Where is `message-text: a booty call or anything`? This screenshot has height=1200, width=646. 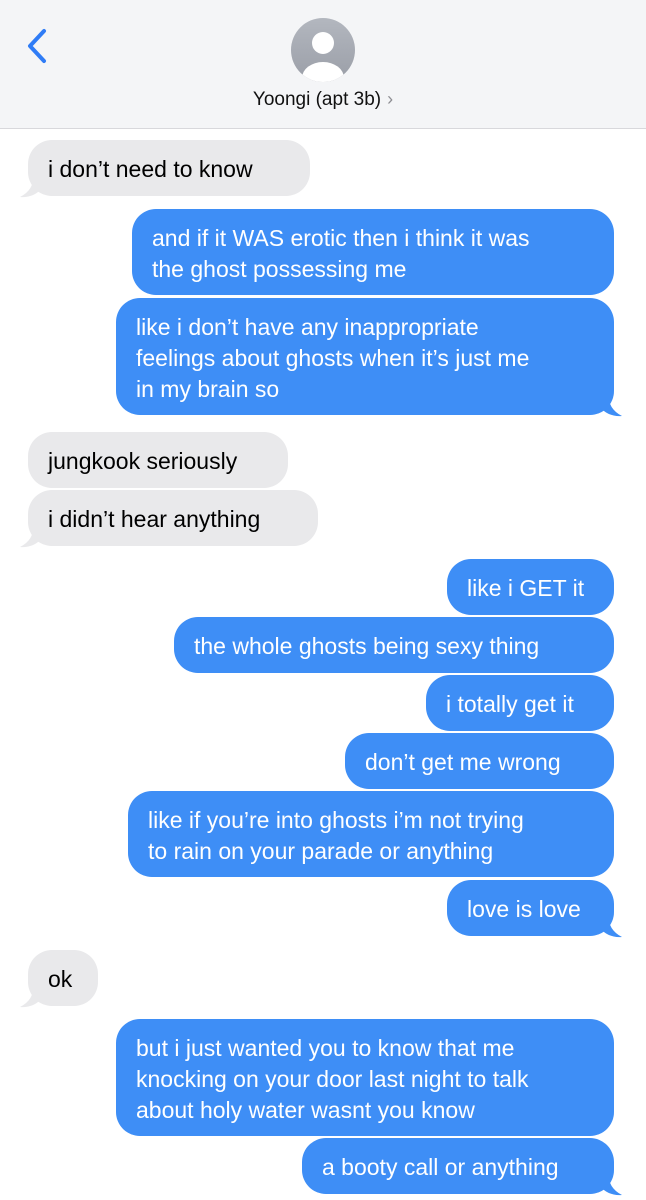
message-text: a booty call or anything is located at coordinates (440, 1167).